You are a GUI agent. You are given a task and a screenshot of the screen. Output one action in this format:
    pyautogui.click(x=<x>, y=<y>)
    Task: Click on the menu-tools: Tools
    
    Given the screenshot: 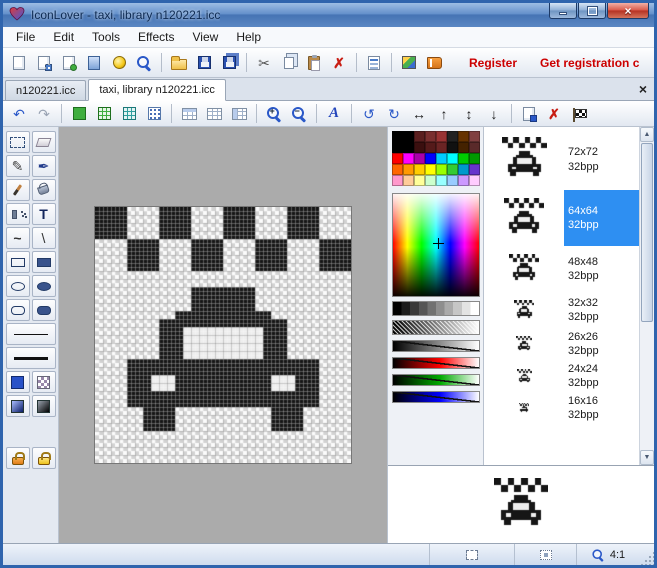 What is the action you would take?
    pyautogui.click(x=106, y=37)
    